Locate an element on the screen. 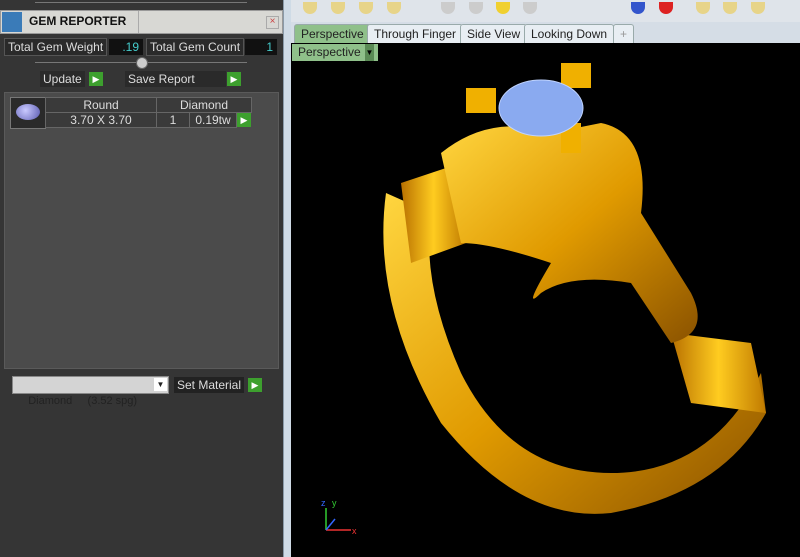 This screenshot has width=800, height=557. total-count-value: 1 is located at coordinates (261, 47).